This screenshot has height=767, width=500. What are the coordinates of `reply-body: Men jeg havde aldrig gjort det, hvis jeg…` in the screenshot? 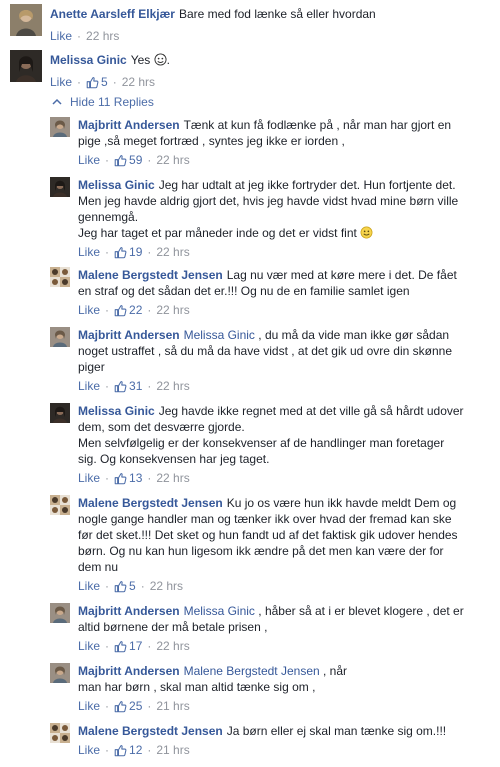 It's located at (268, 201).